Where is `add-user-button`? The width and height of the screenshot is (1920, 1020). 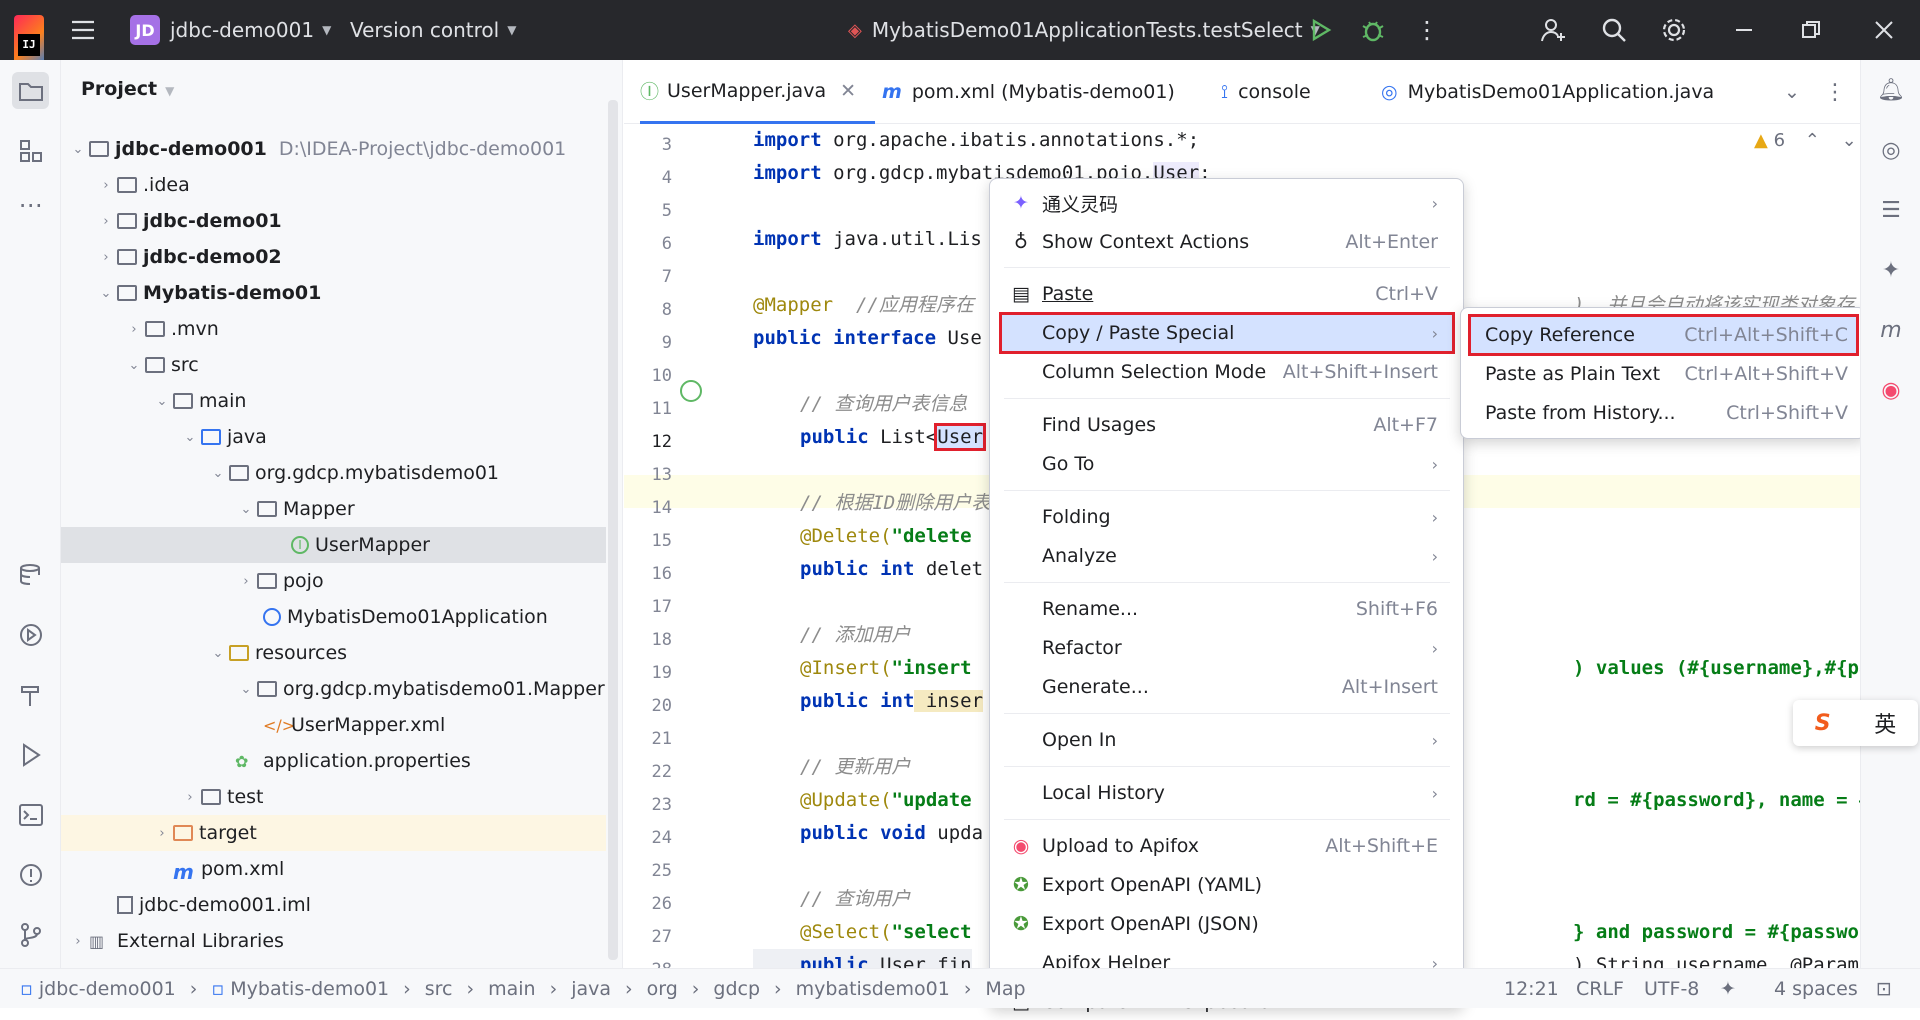 add-user-button is located at coordinates (1554, 30).